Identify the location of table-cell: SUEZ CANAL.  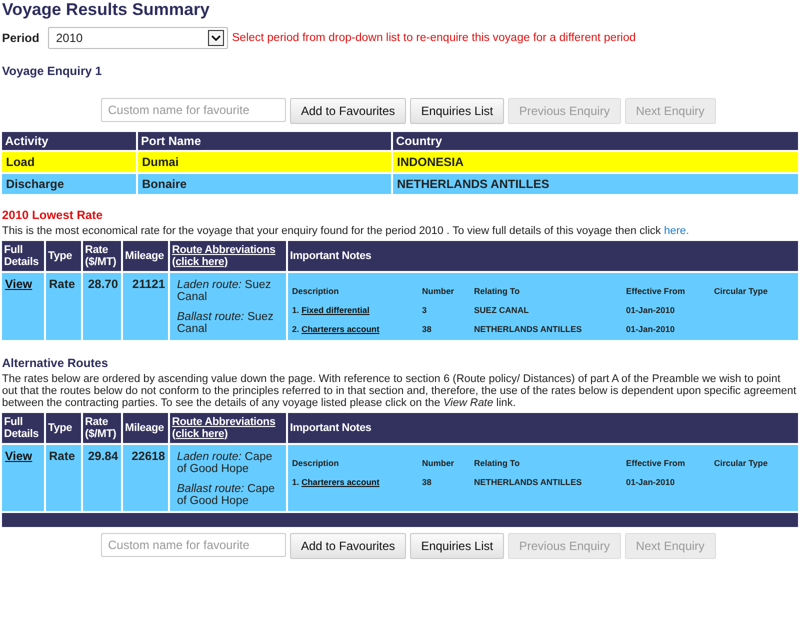
(501, 310).